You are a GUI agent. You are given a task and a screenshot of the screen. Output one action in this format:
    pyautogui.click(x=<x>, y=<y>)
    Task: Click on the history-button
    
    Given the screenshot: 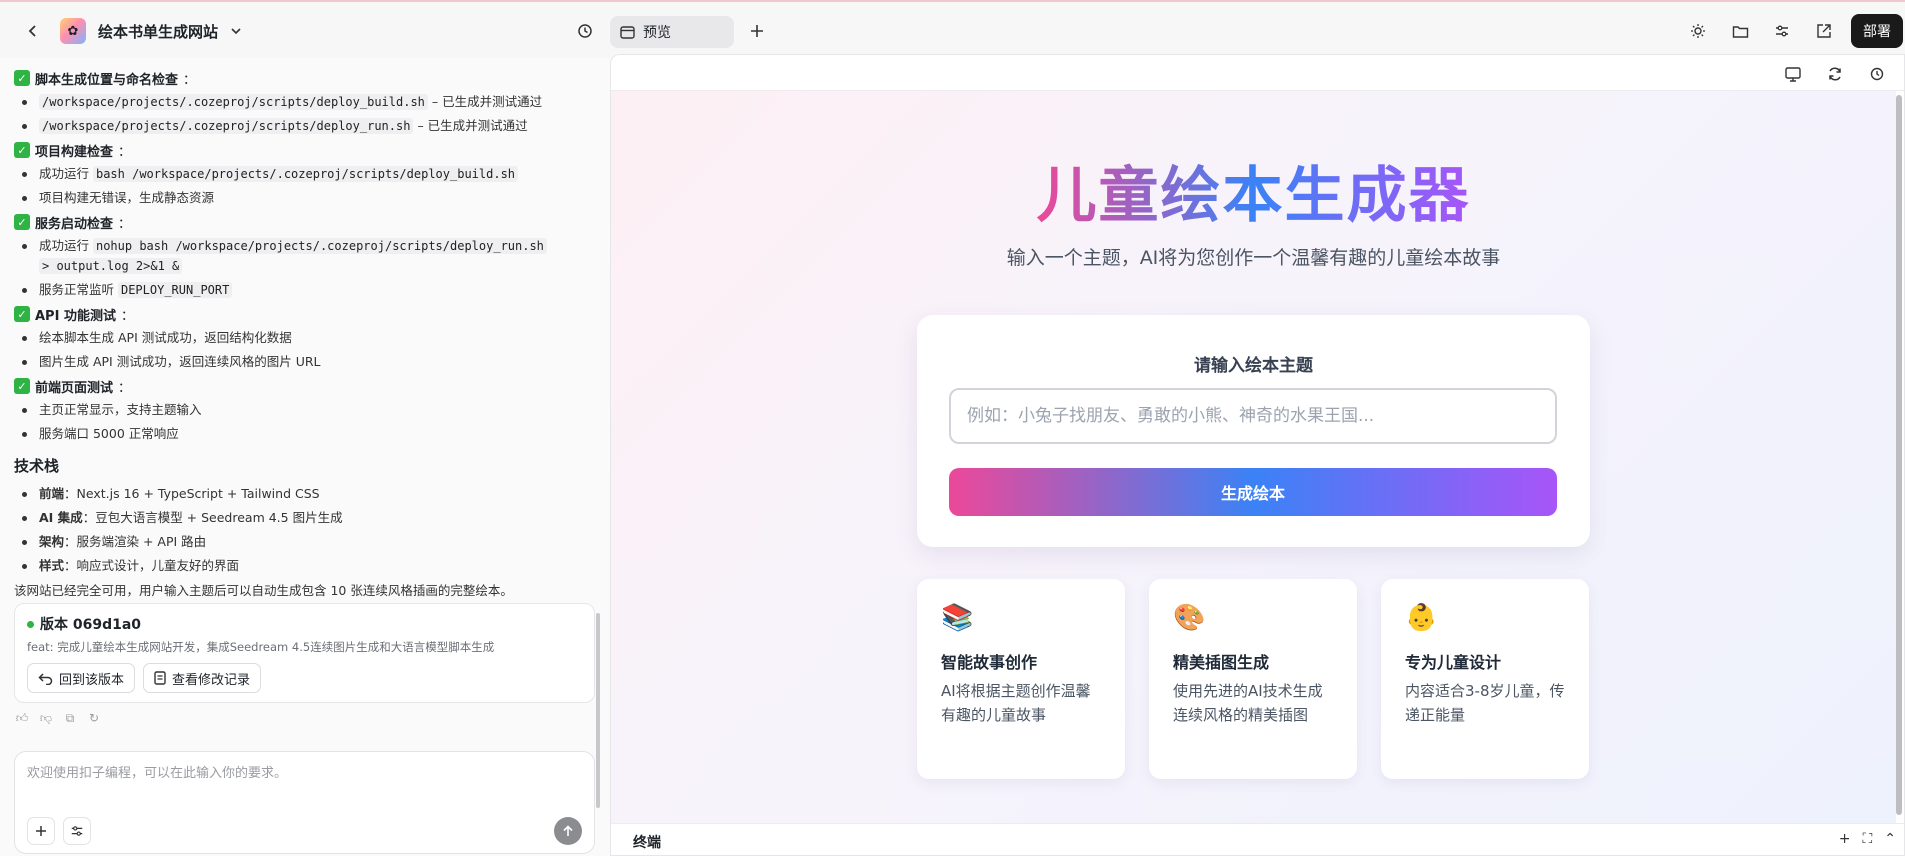 What is the action you would take?
    pyautogui.click(x=585, y=31)
    